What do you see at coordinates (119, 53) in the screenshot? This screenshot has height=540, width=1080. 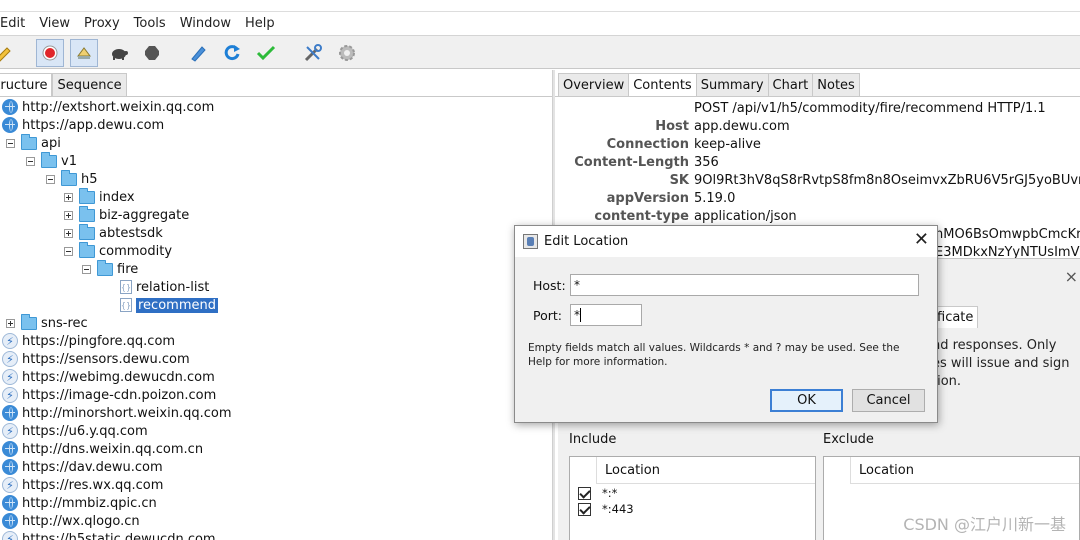 I see `throttle-turtle-icon` at bounding box center [119, 53].